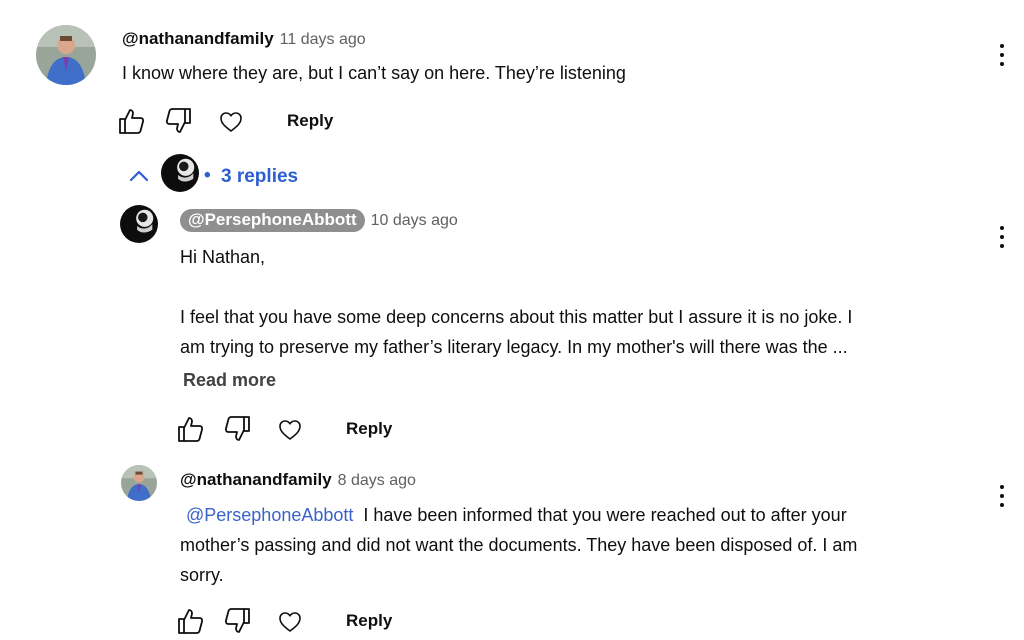 Image resolution: width=1024 pixels, height=640 pixels. I want to click on author-chip: @PersephoneAbbott, so click(272, 220).